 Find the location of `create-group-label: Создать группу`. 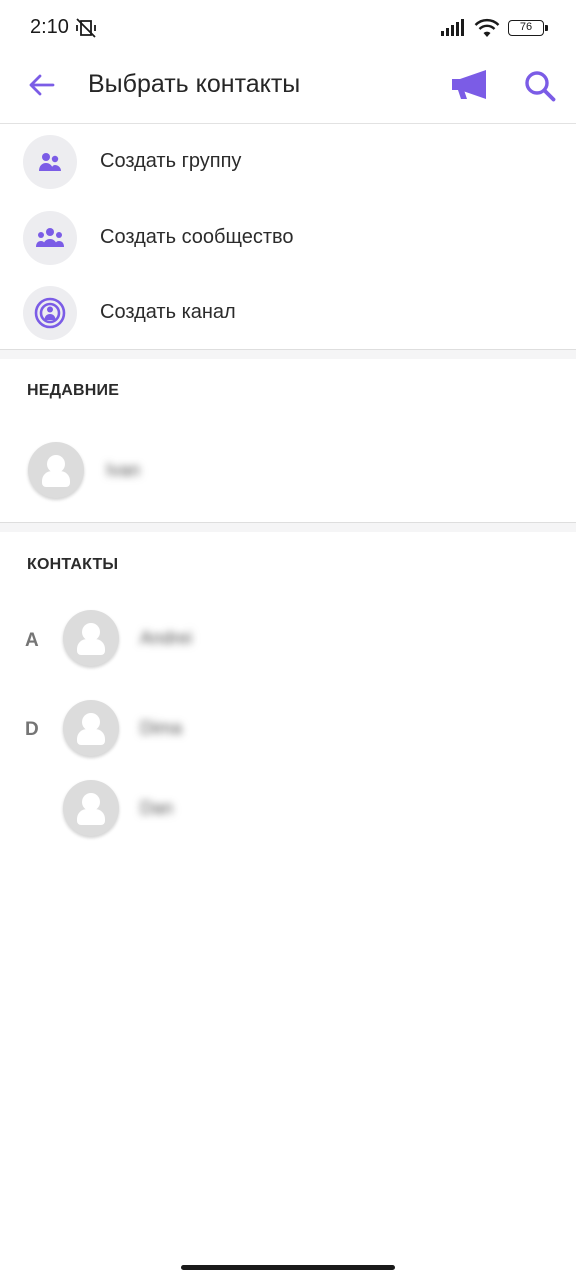

create-group-label: Создать группу is located at coordinates (171, 161).